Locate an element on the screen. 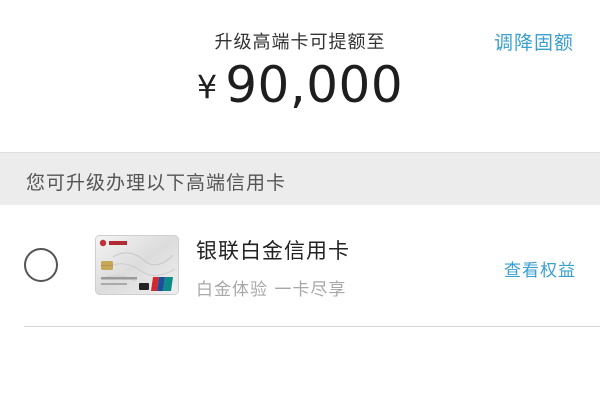 The width and height of the screenshot is (600, 400). view-benefits-link: 查看权益 is located at coordinates (540, 268).